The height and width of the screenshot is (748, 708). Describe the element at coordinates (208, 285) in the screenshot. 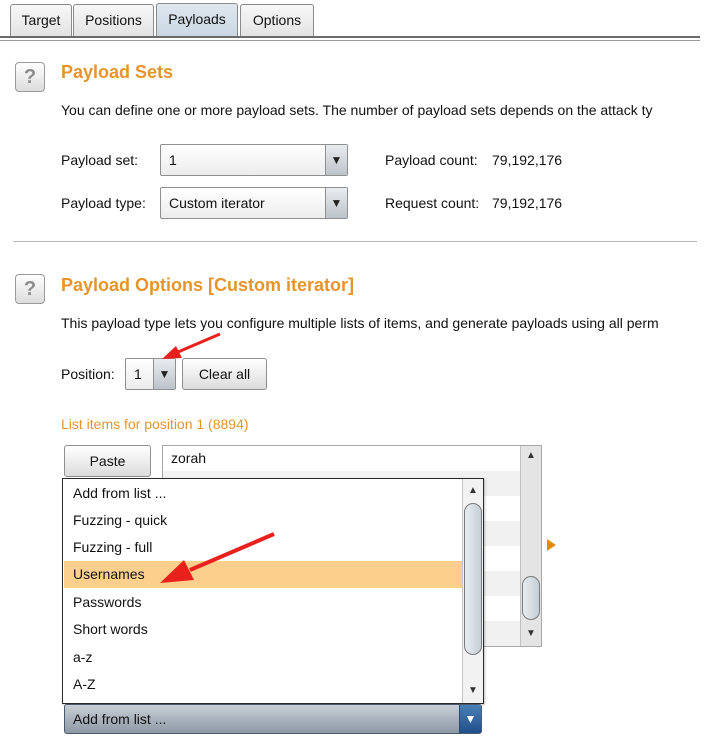

I see `section-title-payload-options: Payload Options [Custom iterator]` at that location.